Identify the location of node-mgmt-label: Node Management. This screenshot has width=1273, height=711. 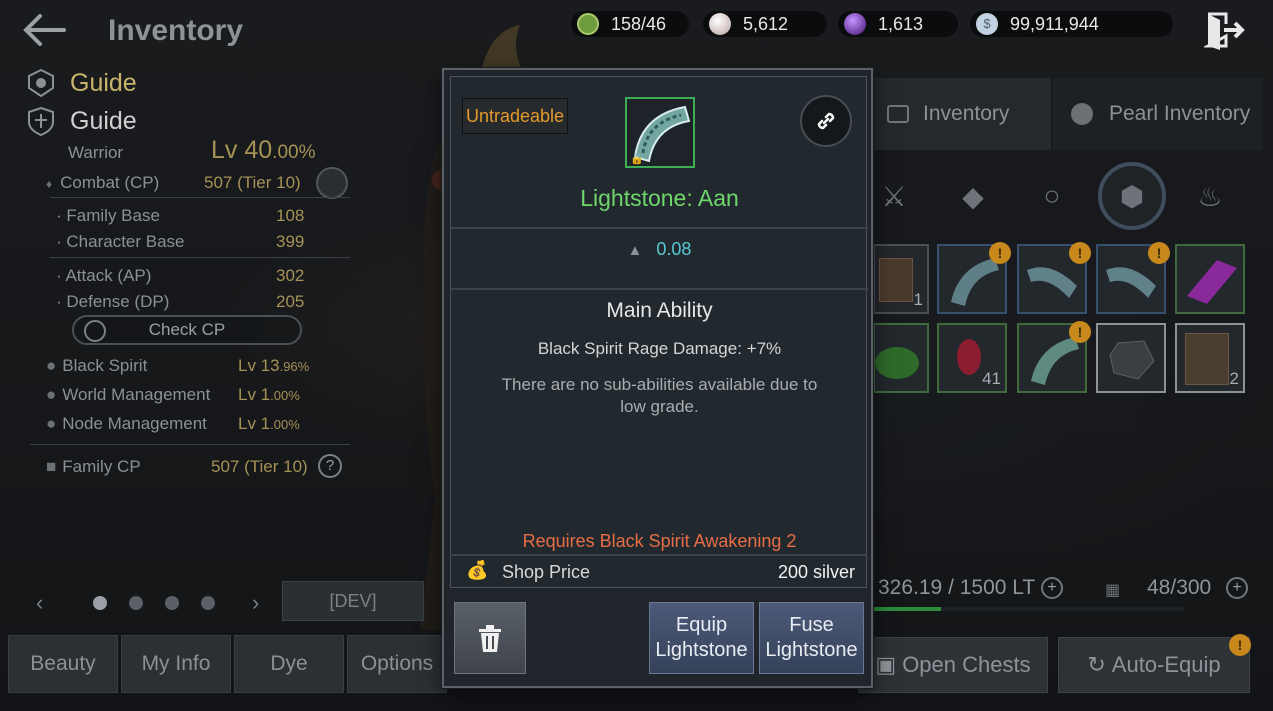
(134, 423).